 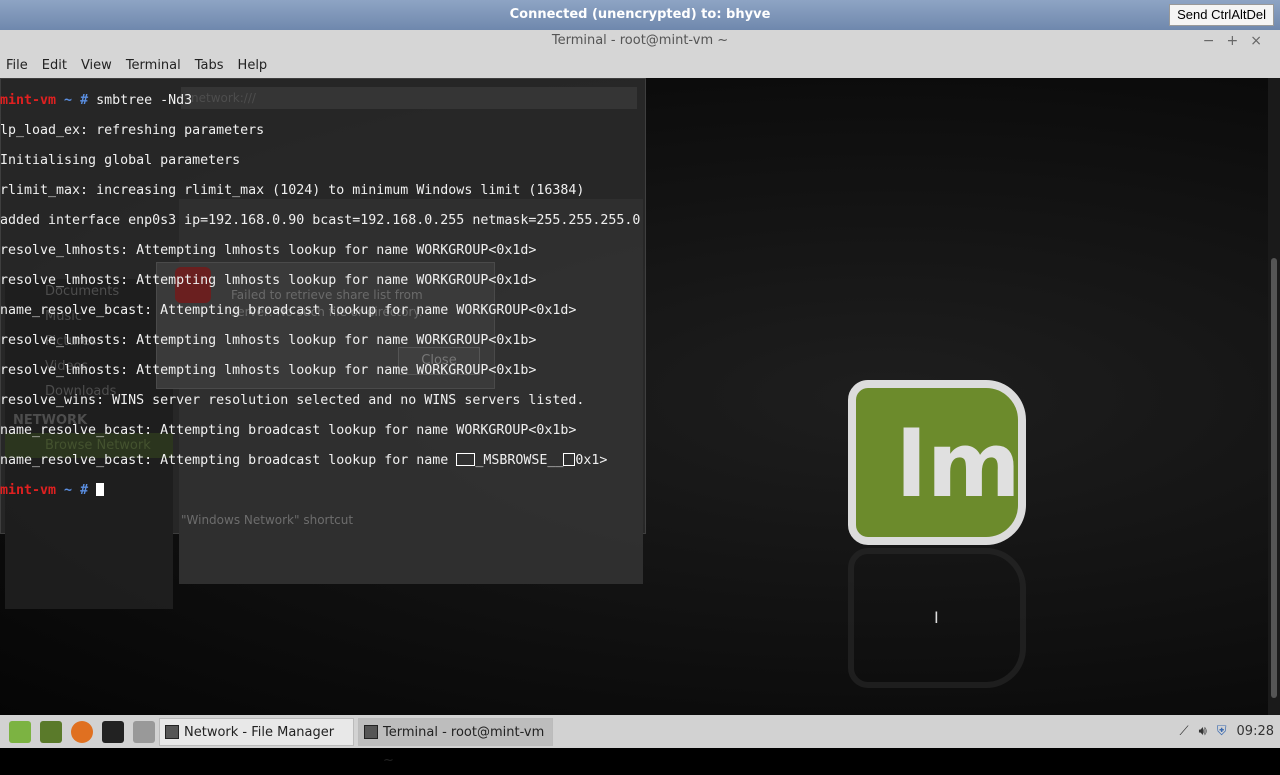 What do you see at coordinates (371, 731) in the screenshot?
I see `terminal-icon` at bounding box center [371, 731].